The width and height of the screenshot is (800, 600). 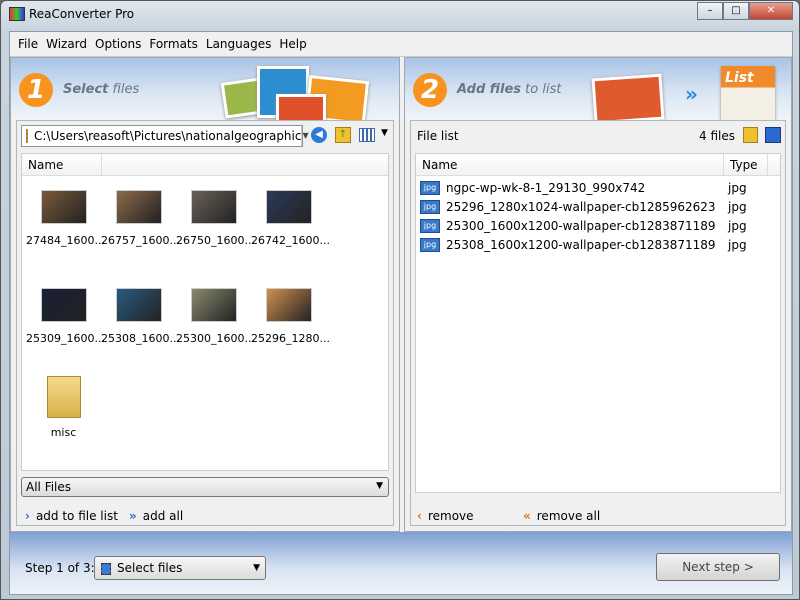 I want to click on window-title: ReaConverter Pro, so click(x=82, y=14).